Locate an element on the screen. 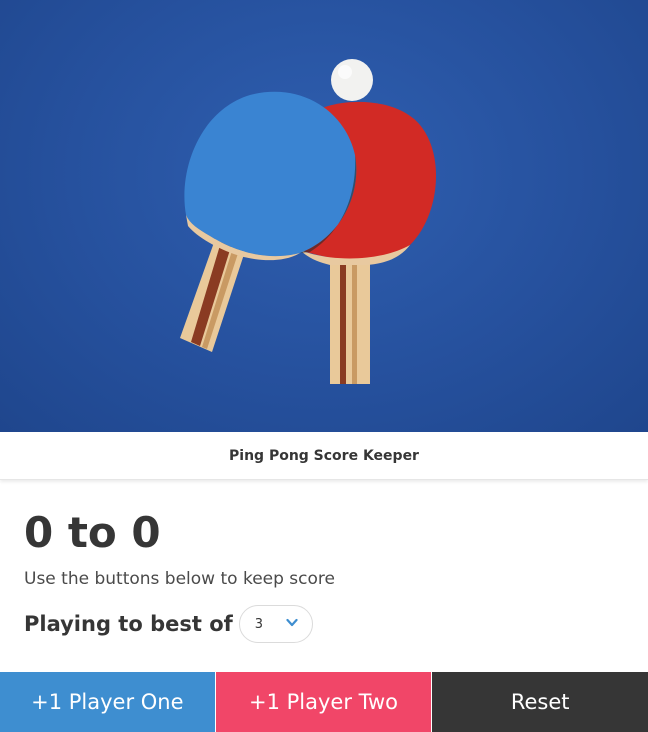 The width and height of the screenshot is (648, 732). card-footer: +1 Player One +1 Player Two Reset is located at coordinates (324, 702).